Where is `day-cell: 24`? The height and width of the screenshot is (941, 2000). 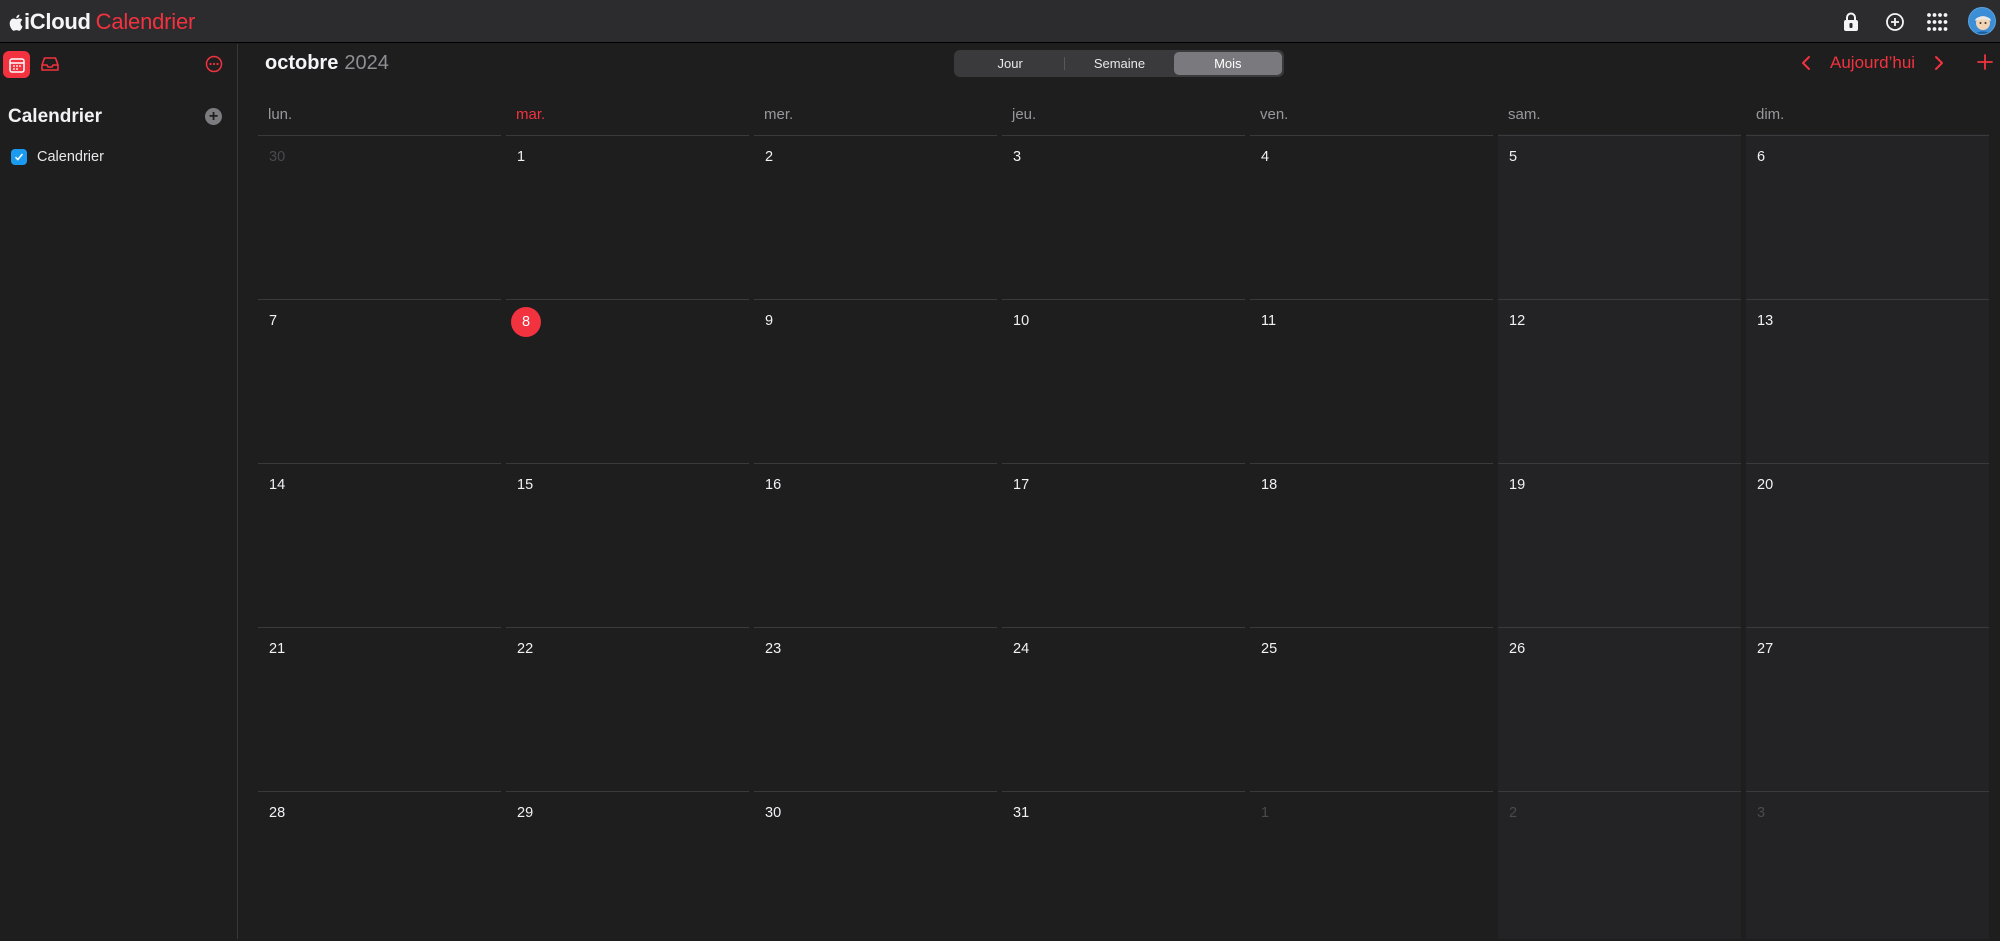 day-cell: 24 is located at coordinates (1123, 708).